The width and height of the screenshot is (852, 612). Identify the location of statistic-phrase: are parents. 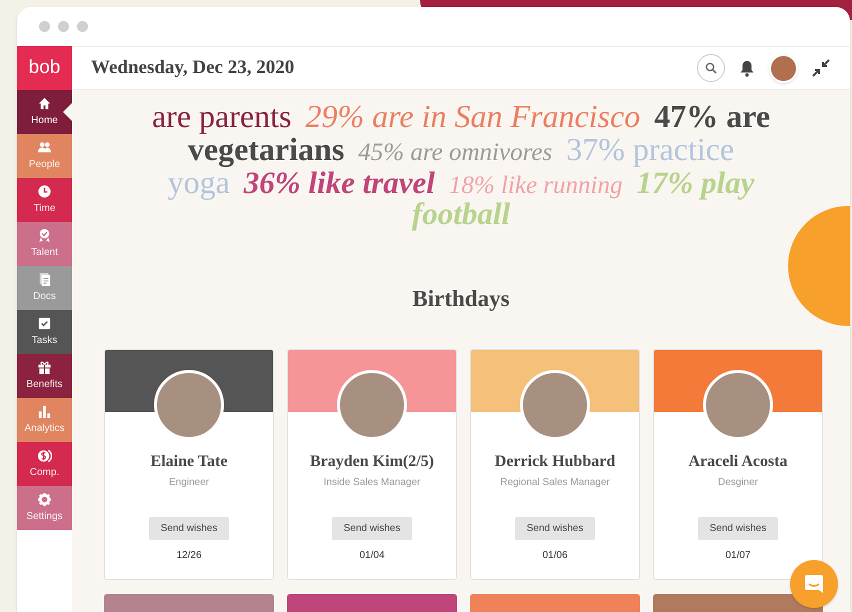
(222, 116).